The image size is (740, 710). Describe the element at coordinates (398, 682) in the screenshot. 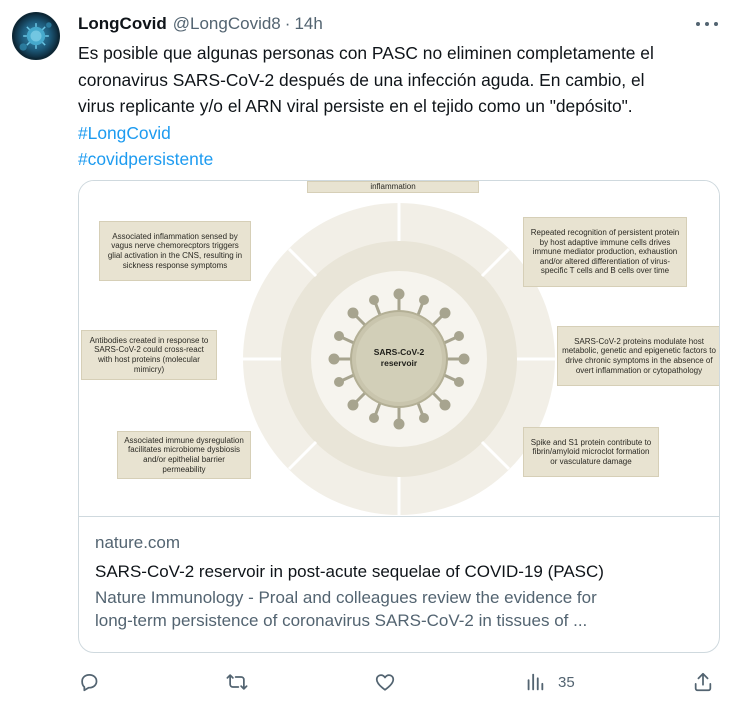

I see `tweet-action-bar: 35` at that location.